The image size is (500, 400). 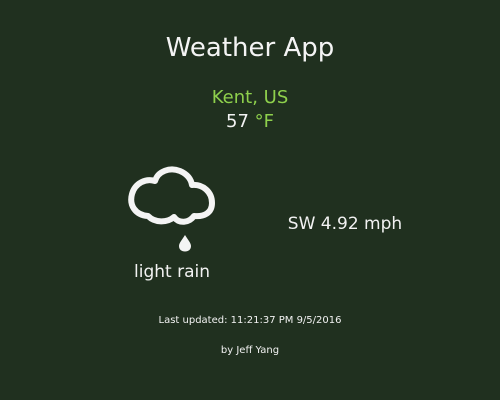 I want to click on weather-description: light rain, so click(x=172, y=272).